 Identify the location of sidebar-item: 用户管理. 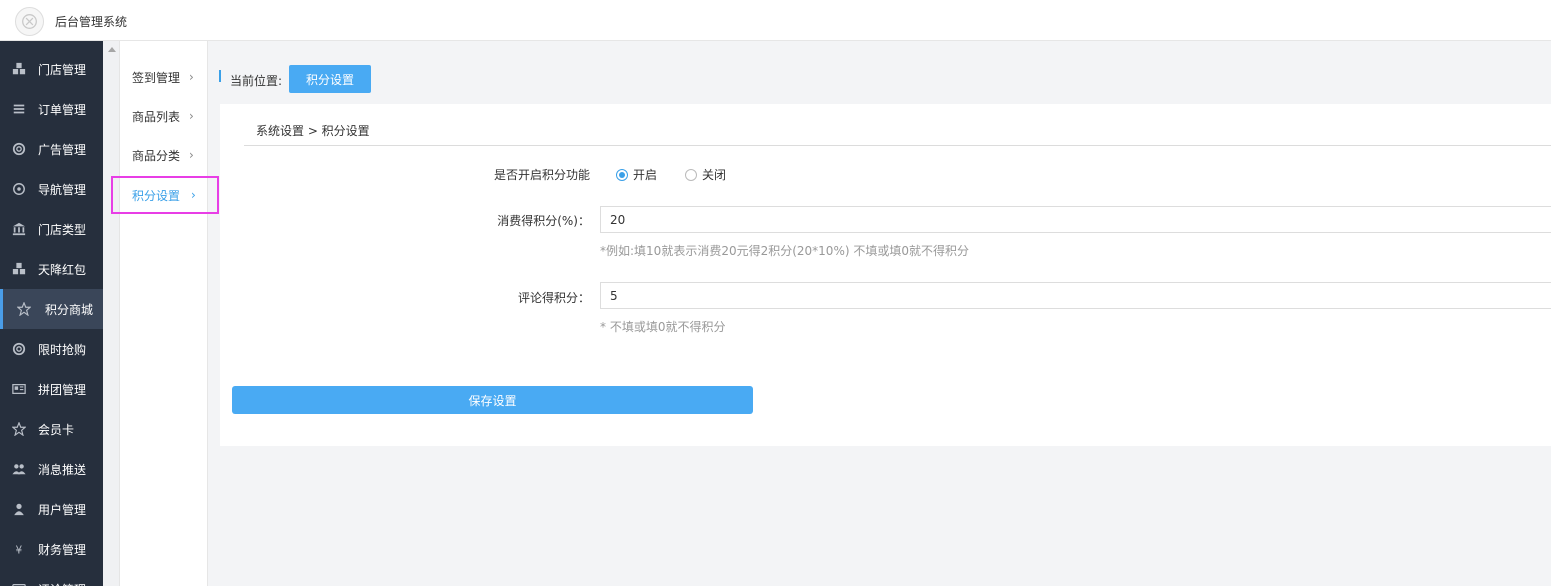
(51, 509).